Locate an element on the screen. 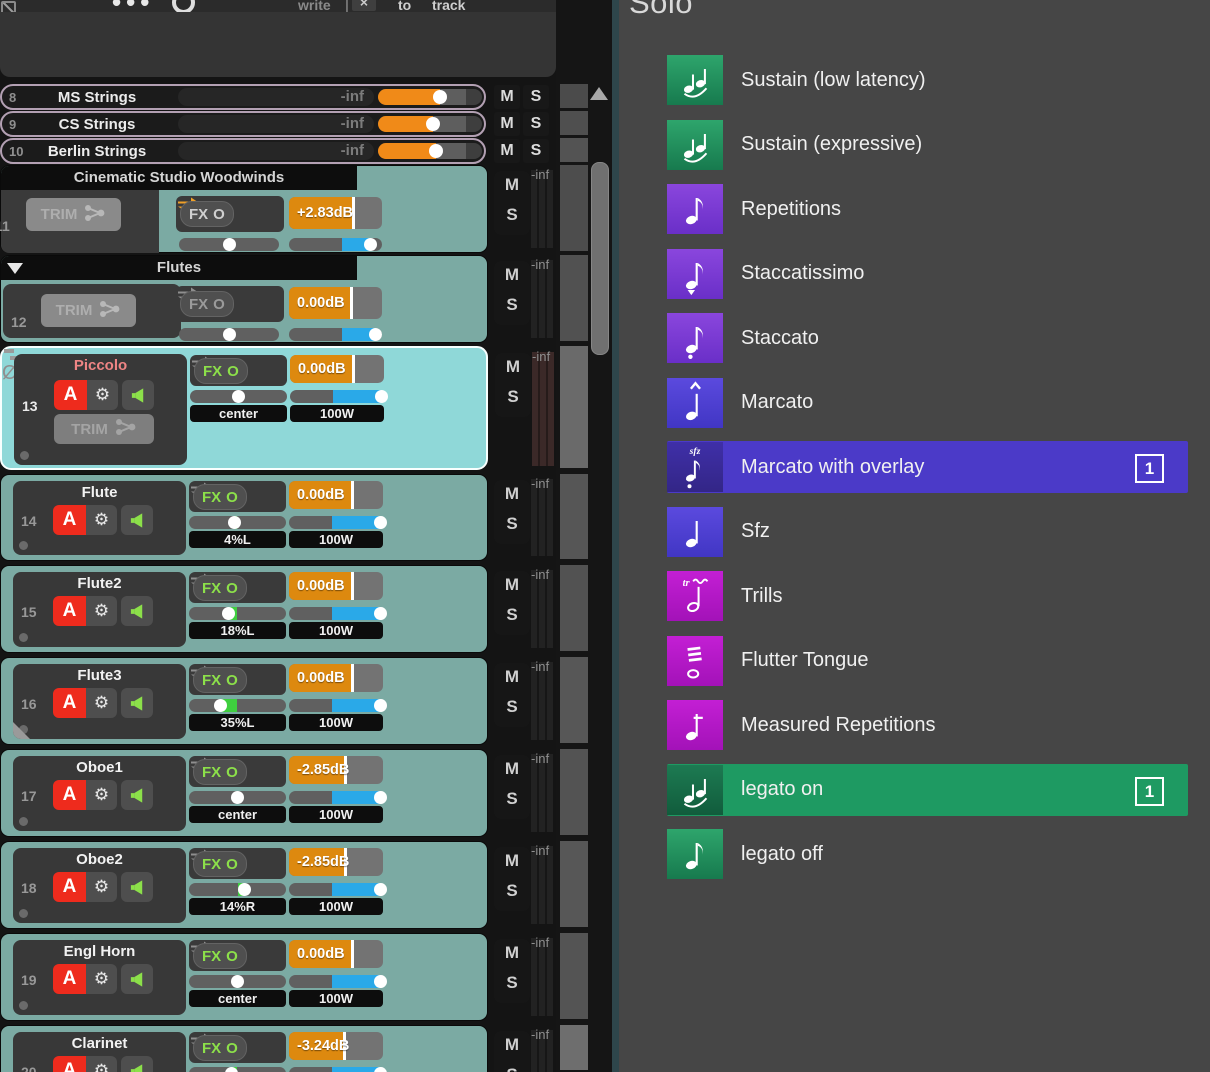  articulation-item: legato off is located at coordinates (927, 854).